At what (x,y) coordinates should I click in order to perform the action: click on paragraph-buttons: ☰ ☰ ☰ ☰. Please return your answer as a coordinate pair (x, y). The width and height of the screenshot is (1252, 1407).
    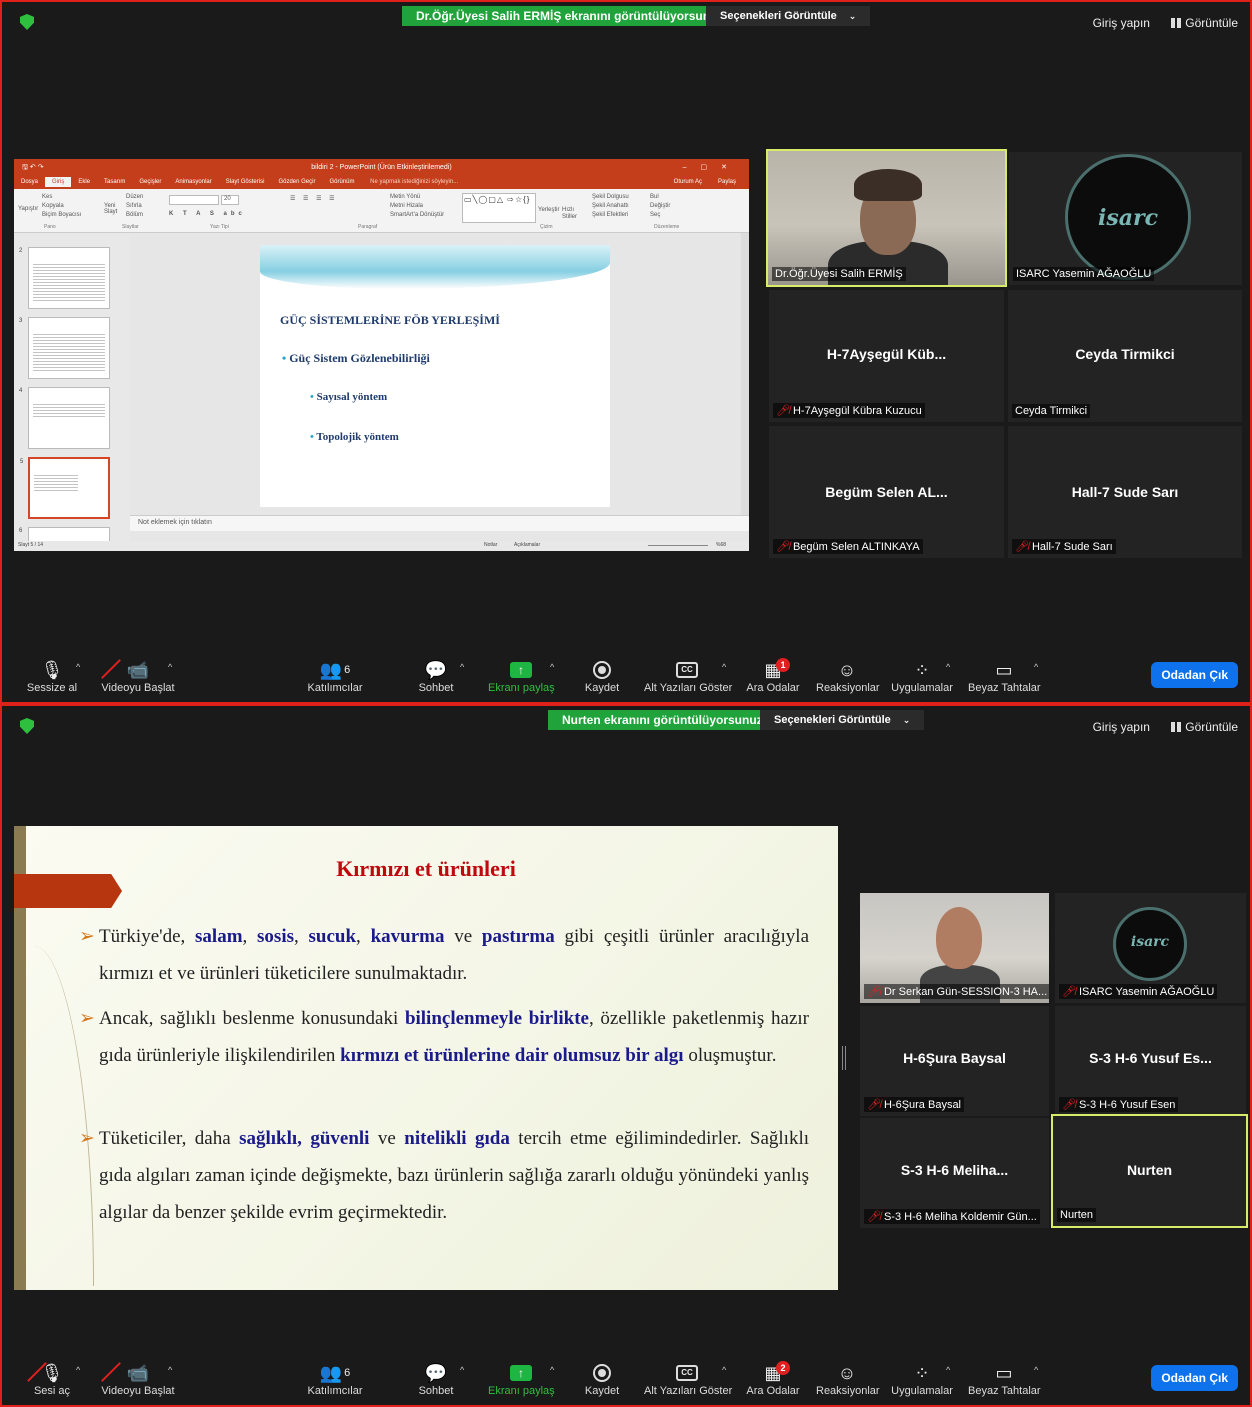
    Looking at the image, I should click on (314, 198).